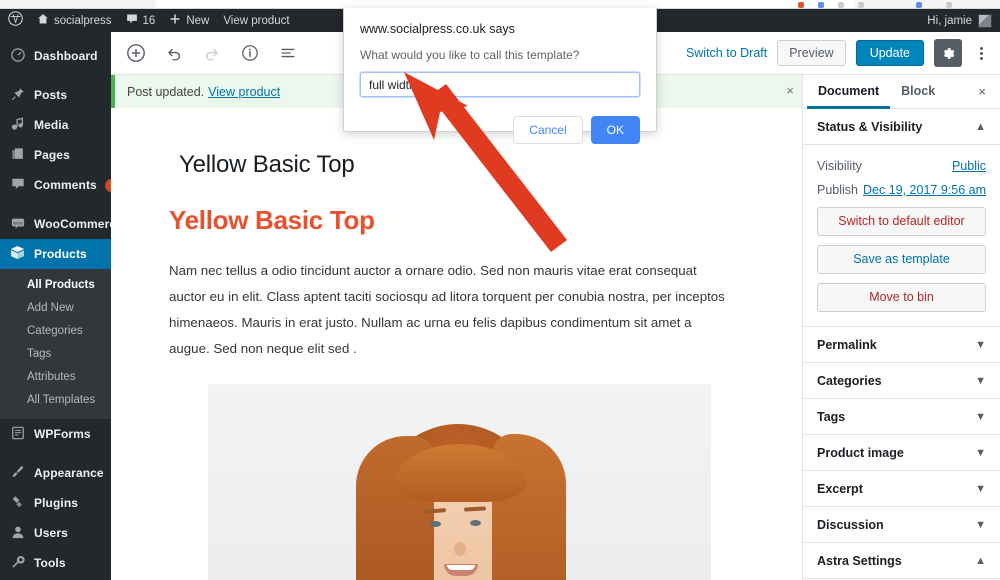 The height and width of the screenshot is (580, 1000). Describe the element at coordinates (55, 254) in the screenshot. I see `sidebar-item-products: Products` at that location.